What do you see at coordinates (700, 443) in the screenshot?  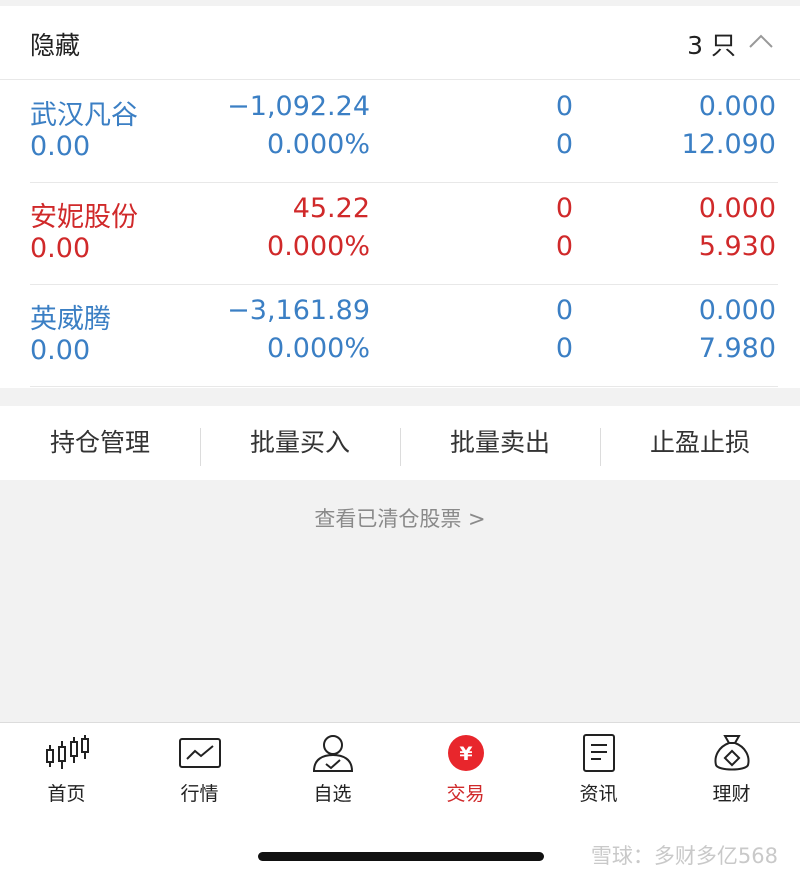 I see `take-profit-stop-loss-button: 止盈止损` at bounding box center [700, 443].